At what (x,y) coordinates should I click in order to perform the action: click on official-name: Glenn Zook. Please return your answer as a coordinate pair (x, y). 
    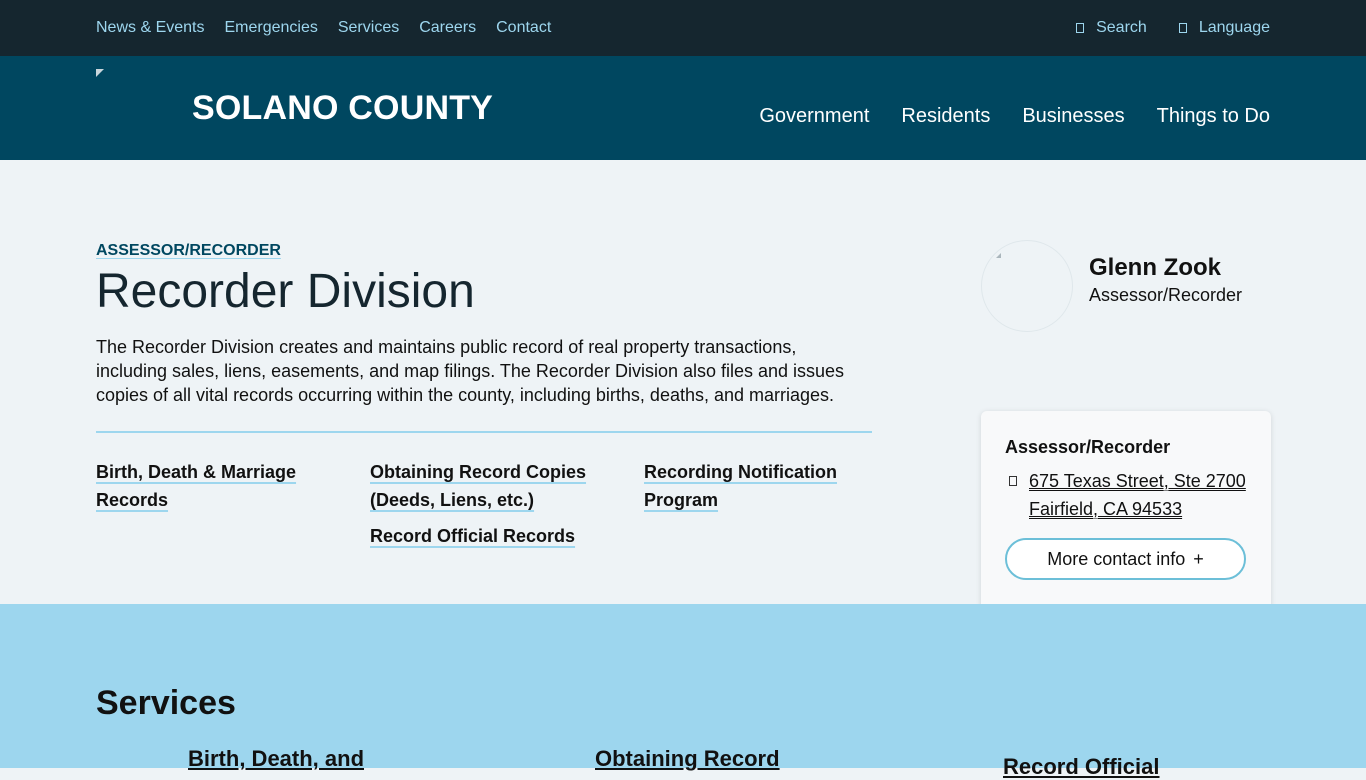
    Looking at the image, I should click on (1155, 267).